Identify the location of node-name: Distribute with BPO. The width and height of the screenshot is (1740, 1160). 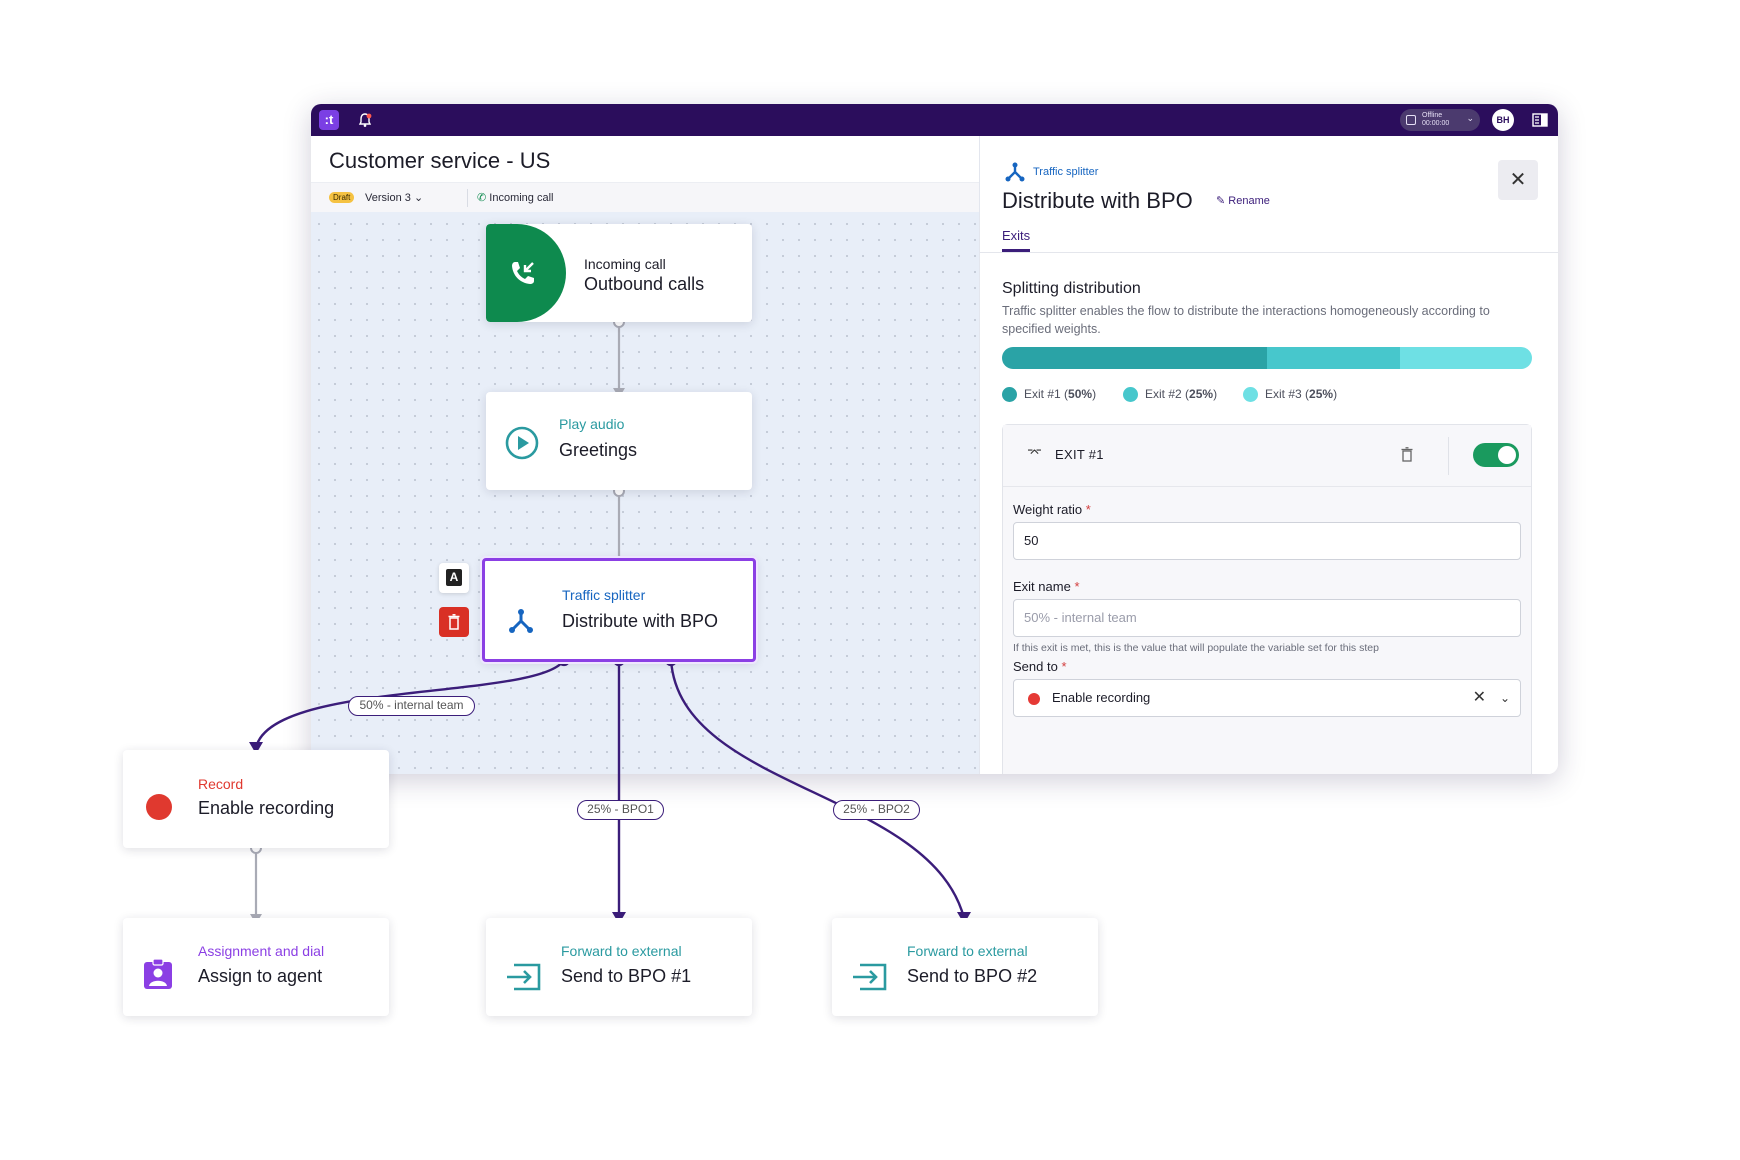
(640, 621).